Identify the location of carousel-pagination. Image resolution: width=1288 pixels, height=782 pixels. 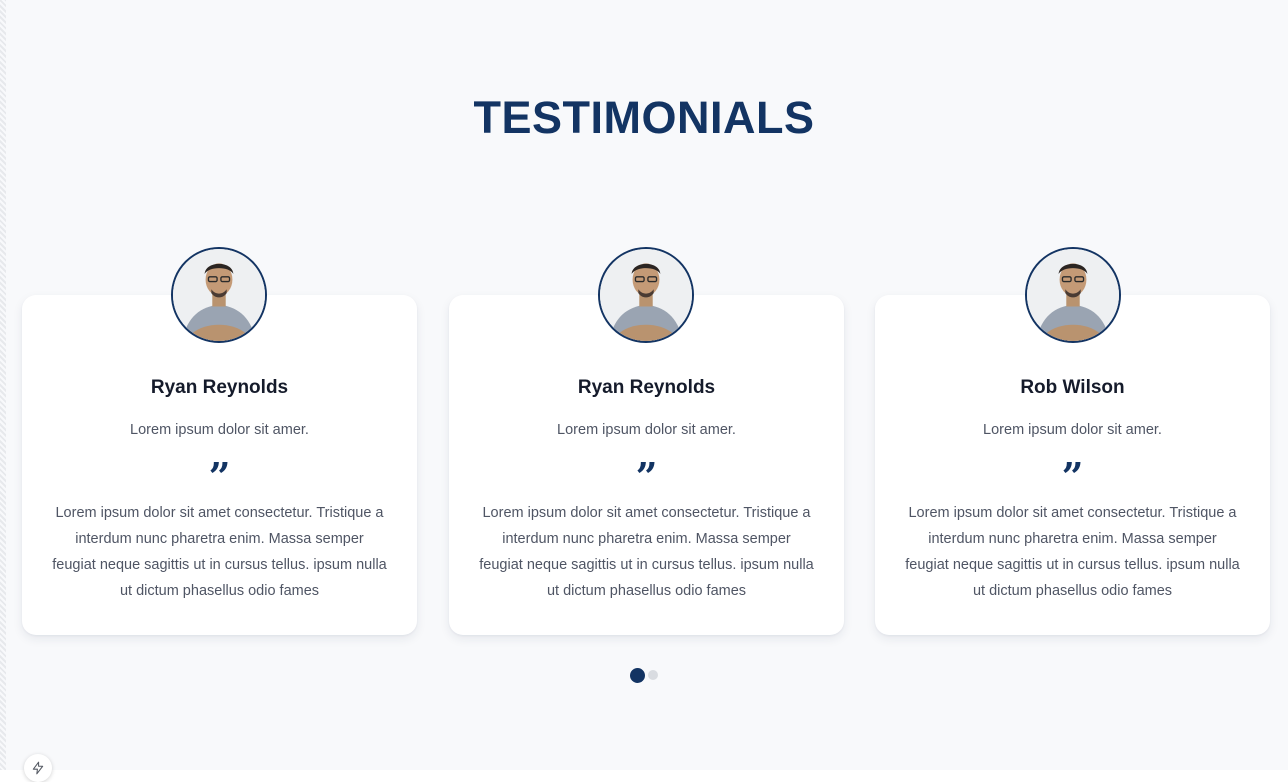
(644, 675).